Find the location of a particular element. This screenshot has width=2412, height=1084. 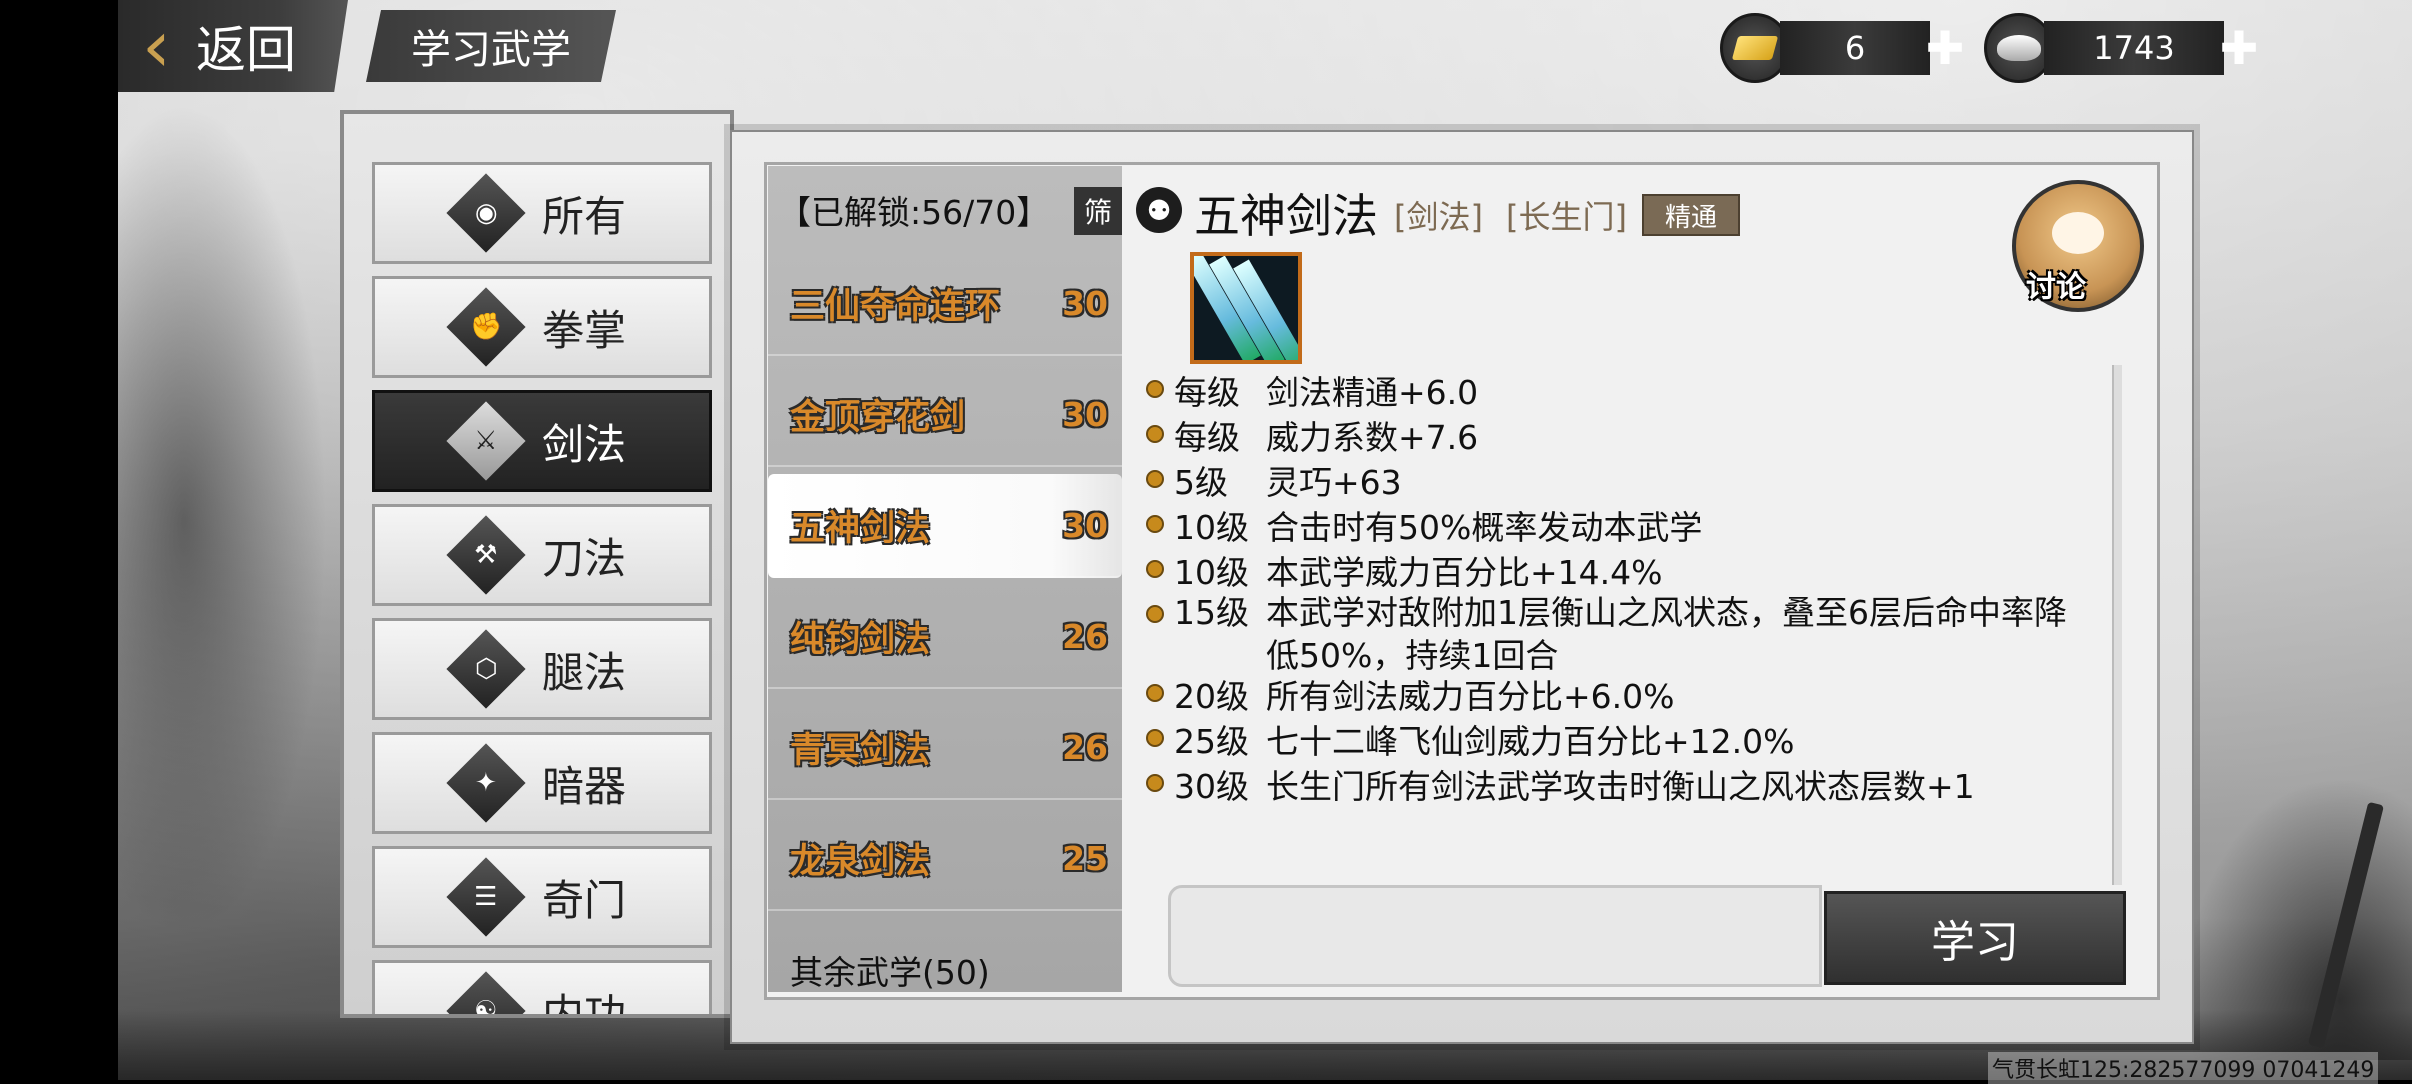

category-hidden-weapon: ✦ 暗器 is located at coordinates (542, 783).